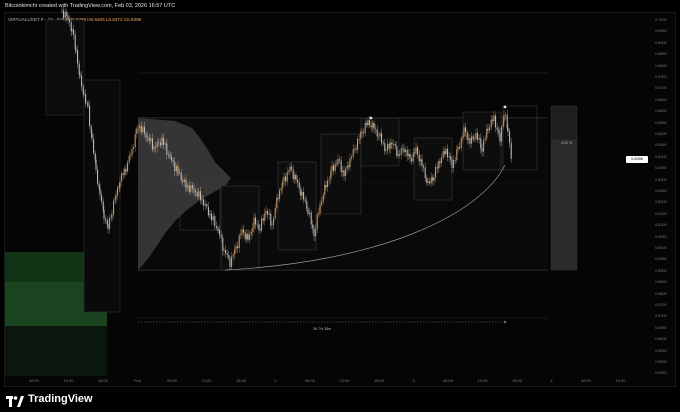 This screenshot has height=412, width=680. What do you see at coordinates (56, 351) in the screenshot?
I see `dark-zone-bottom` at bounding box center [56, 351].